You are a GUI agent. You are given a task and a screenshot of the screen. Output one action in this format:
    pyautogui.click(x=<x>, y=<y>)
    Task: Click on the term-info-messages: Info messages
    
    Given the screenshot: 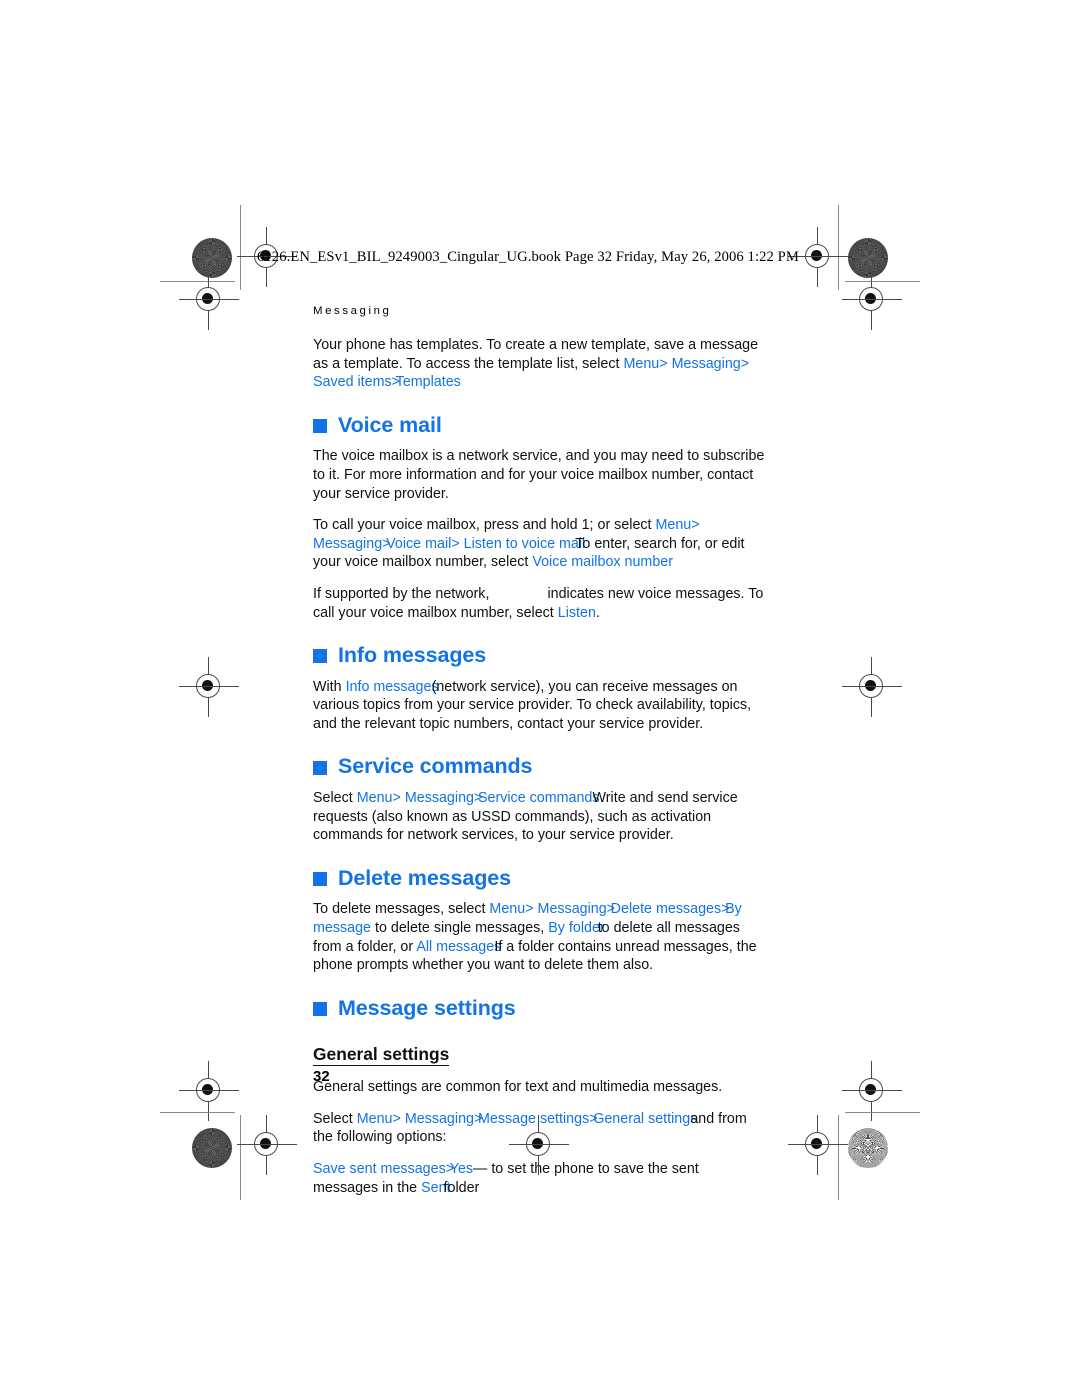 What is the action you would take?
    pyautogui.click(x=392, y=687)
    